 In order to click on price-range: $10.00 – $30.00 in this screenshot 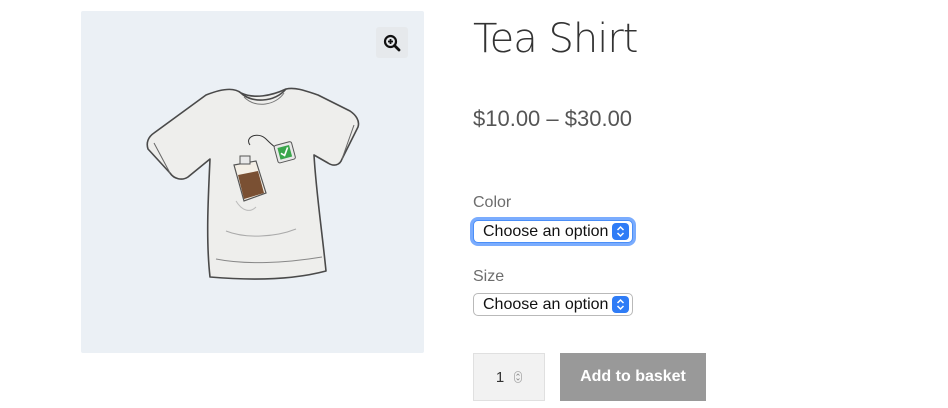, I will do `click(553, 118)`.